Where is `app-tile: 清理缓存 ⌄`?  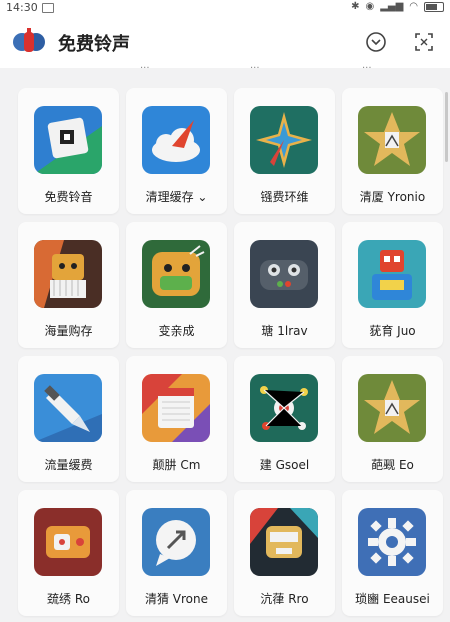
app-tile: 清理缓存 ⌄ is located at coordinates (176, 151).